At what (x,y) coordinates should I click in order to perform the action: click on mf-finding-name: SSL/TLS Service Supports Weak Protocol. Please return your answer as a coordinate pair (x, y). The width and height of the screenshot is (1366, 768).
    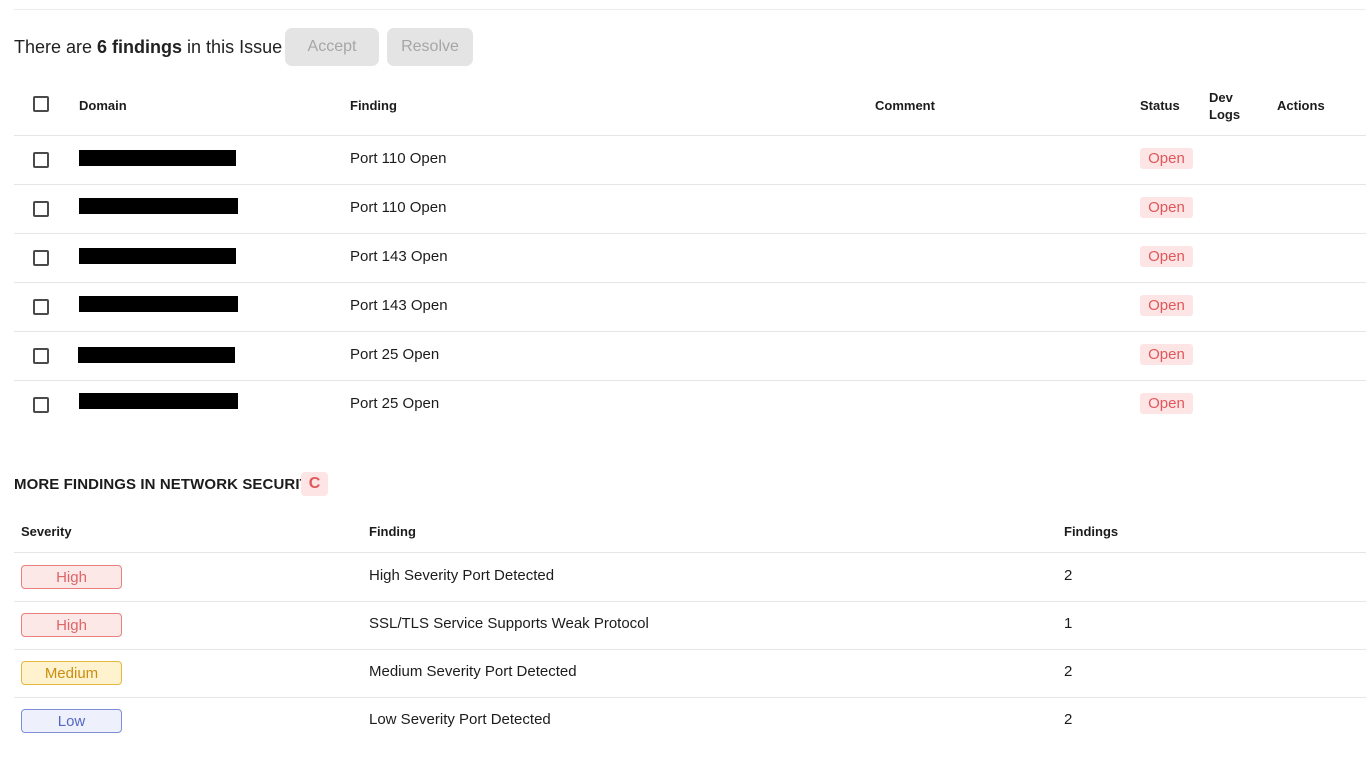
    Looking at the image, I should click on (509, 623).